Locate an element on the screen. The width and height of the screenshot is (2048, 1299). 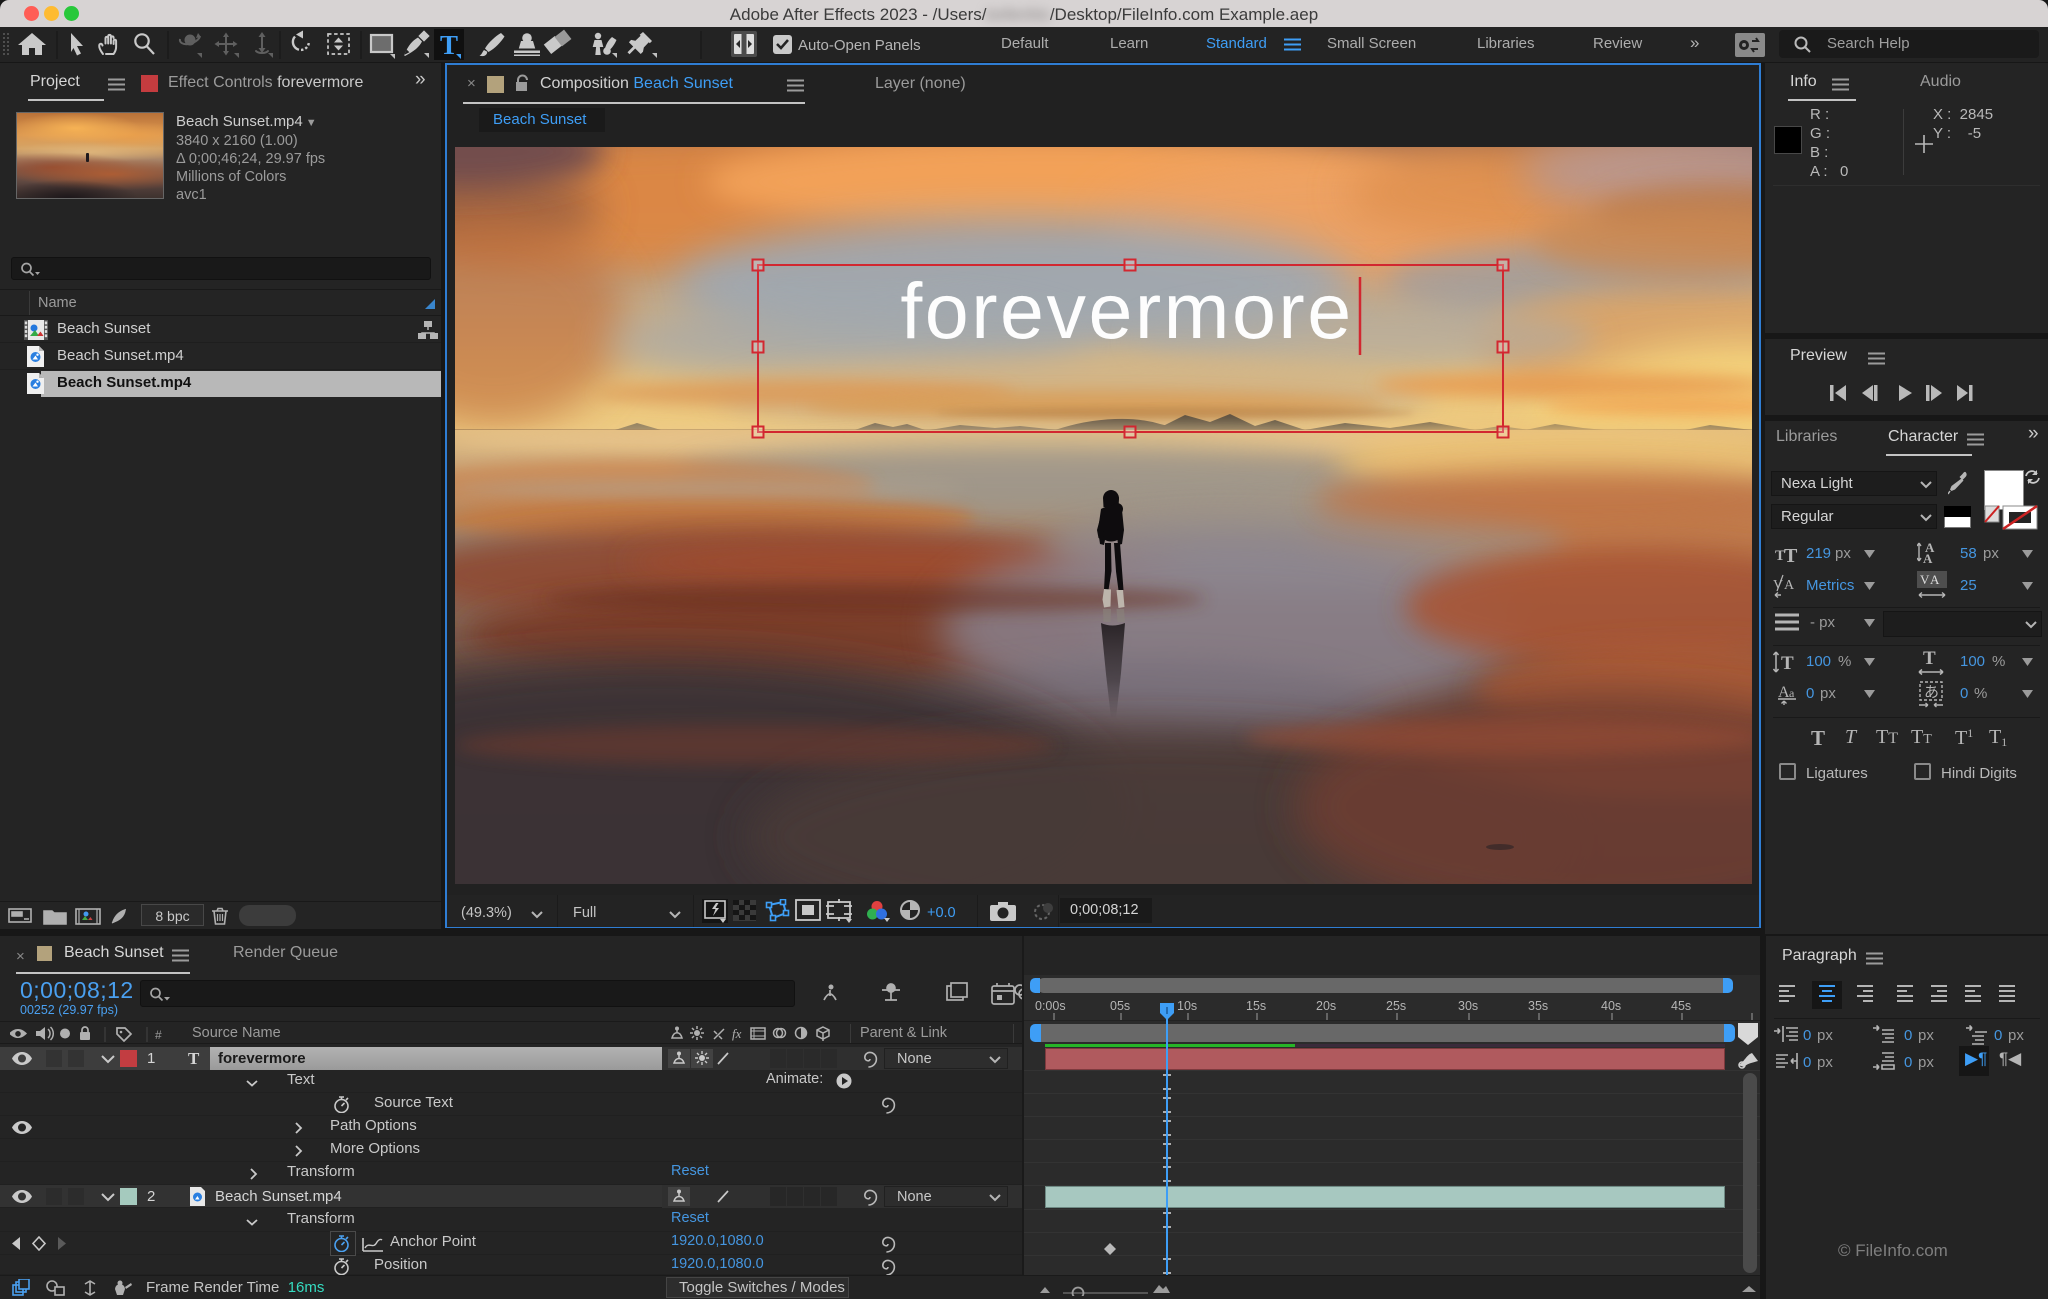
svg-text: fx is located at coordinates (737, 1033).